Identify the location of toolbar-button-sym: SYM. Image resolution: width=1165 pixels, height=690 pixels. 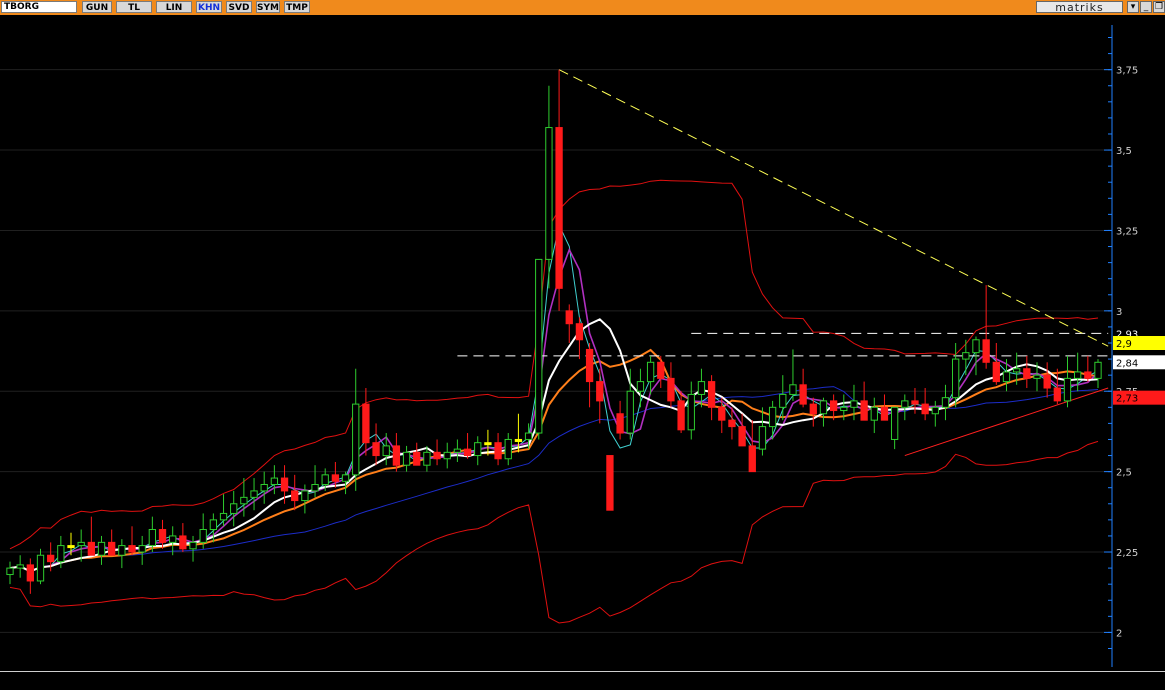
(268, 7).